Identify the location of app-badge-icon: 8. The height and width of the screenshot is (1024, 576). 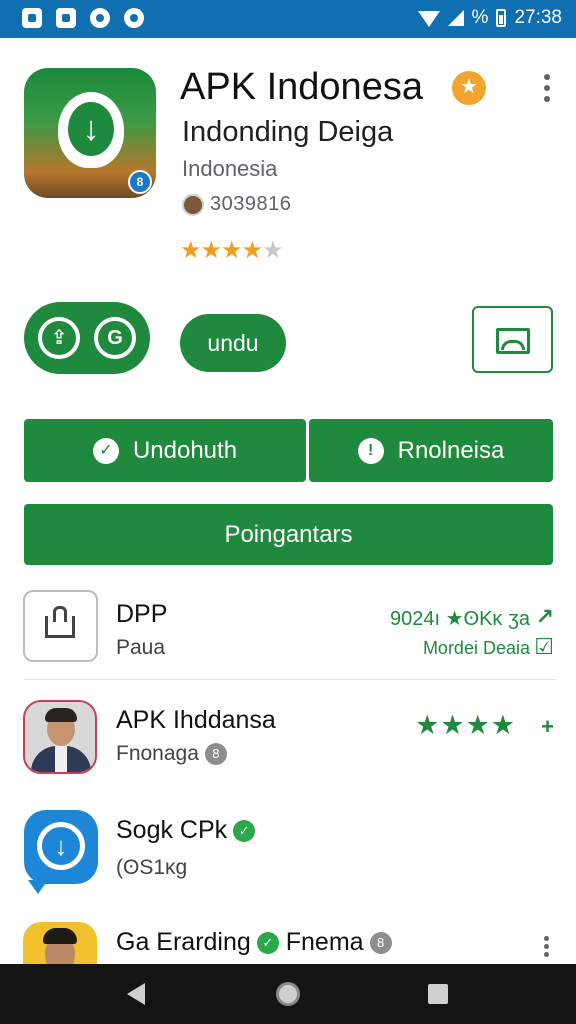
(140, 182).